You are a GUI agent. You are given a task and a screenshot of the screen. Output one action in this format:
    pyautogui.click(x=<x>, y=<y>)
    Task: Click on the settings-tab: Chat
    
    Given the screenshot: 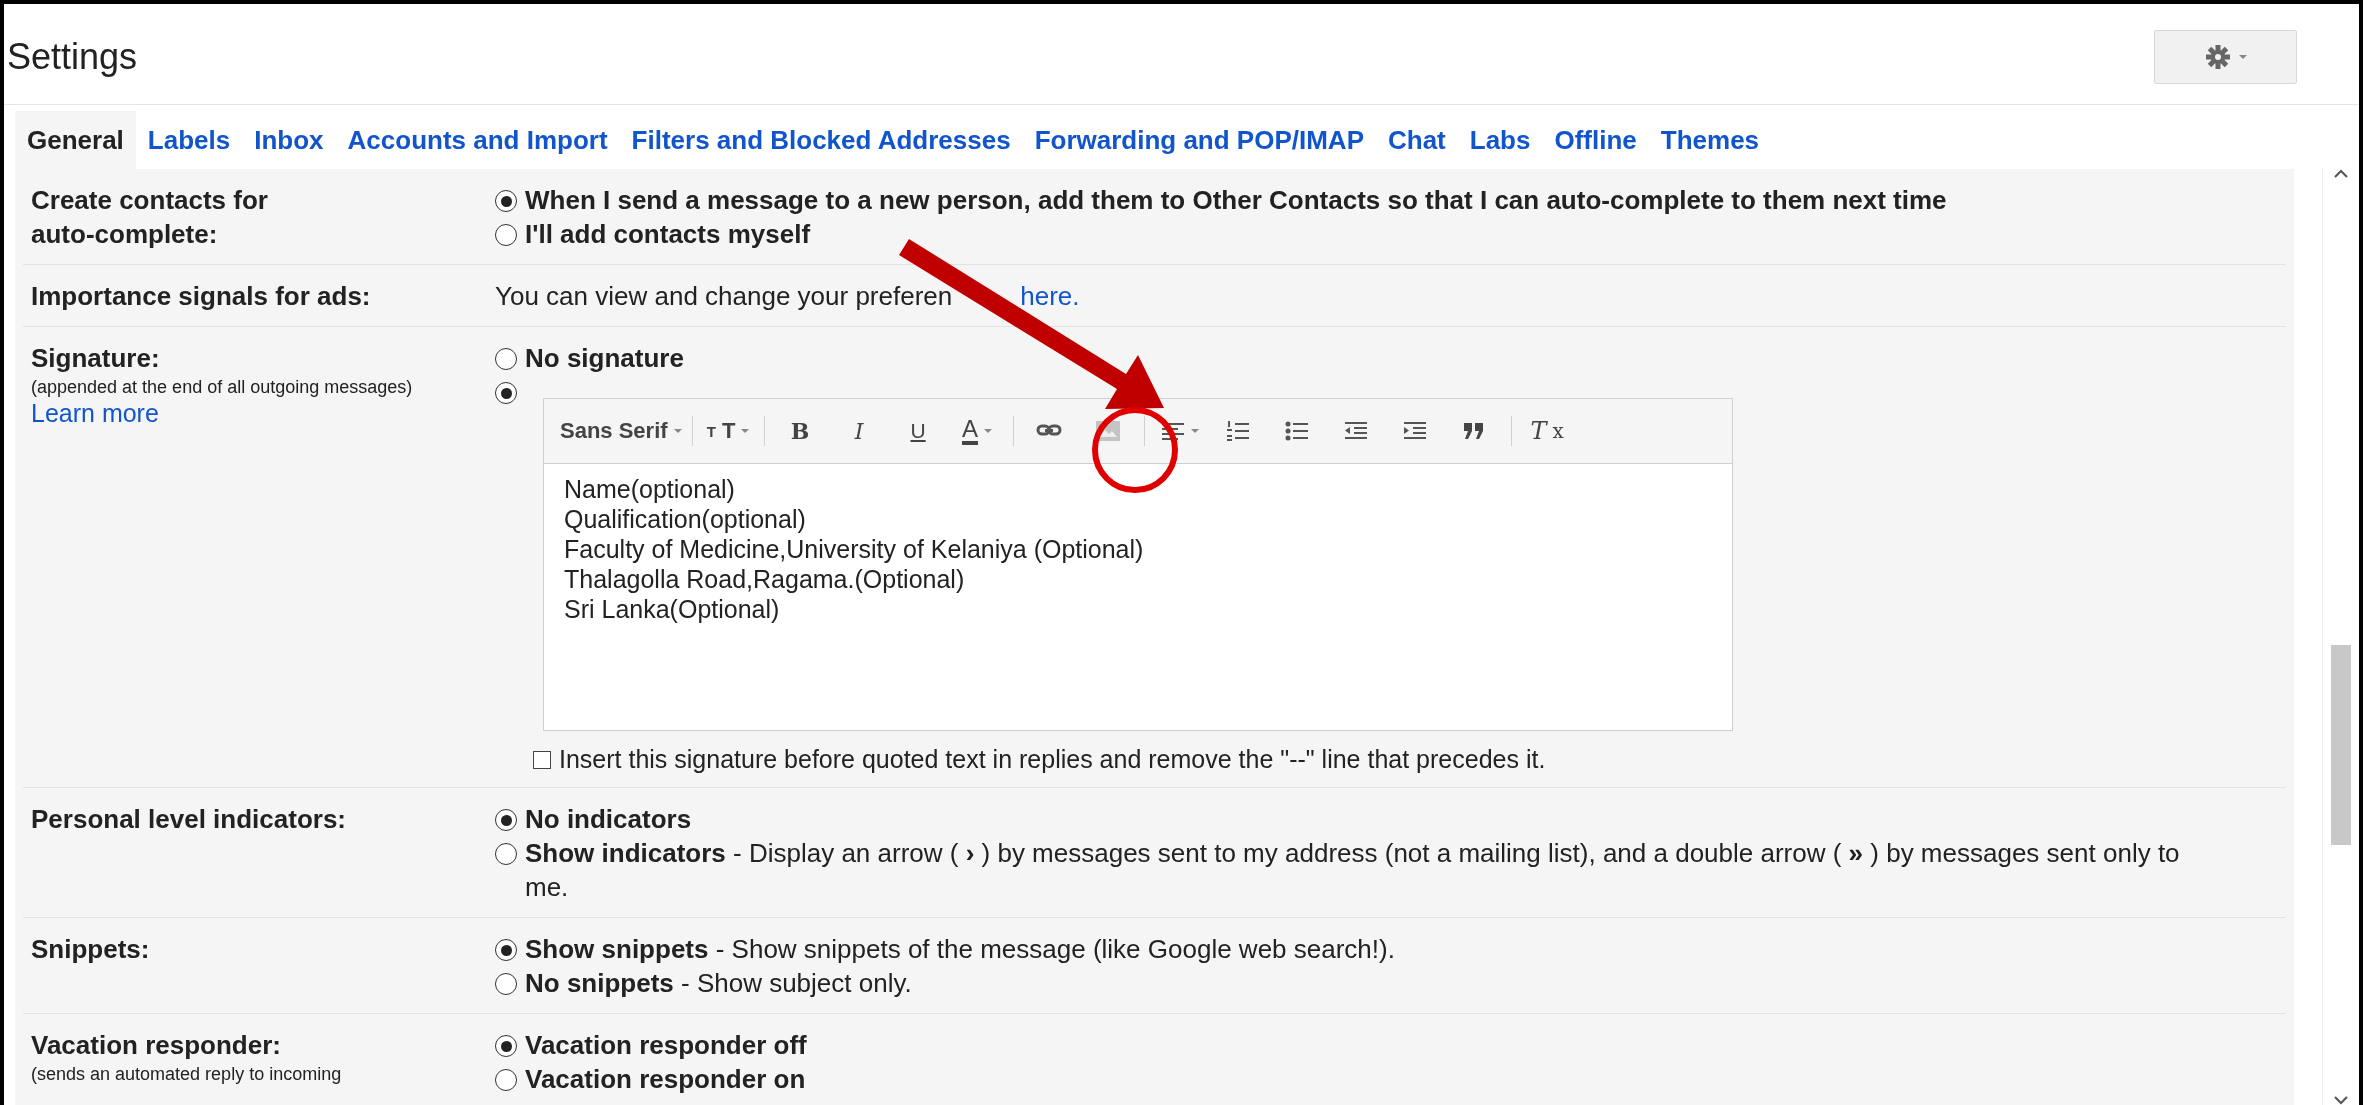 What is the action you would take?
    pyautogui.click(x=1417, y=140)
    